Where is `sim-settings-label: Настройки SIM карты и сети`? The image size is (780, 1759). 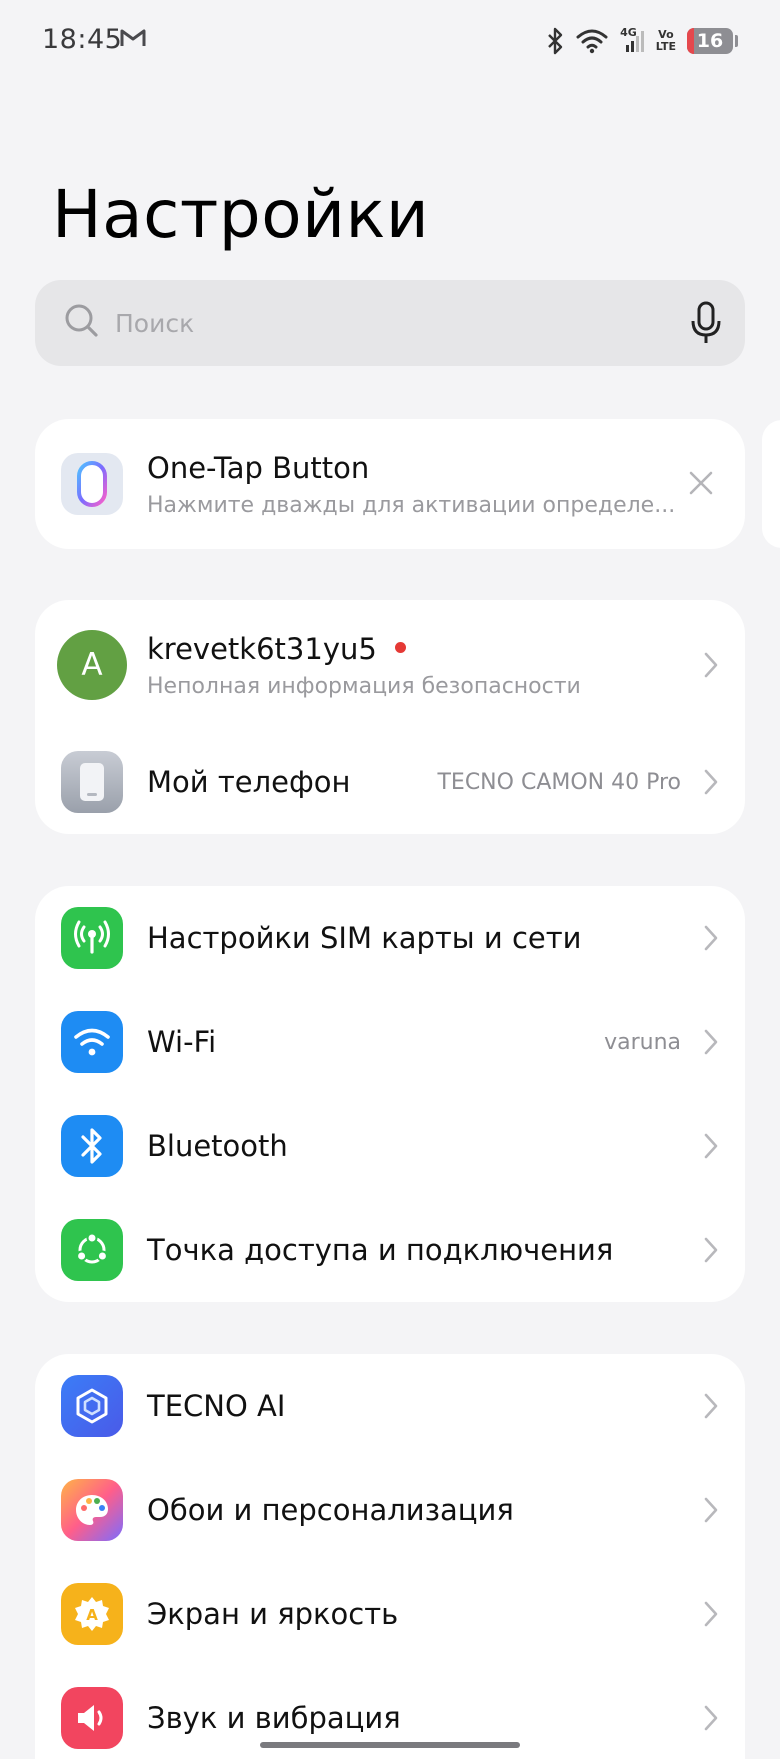
sim-settings-label: Настройки SIM карты и сети is located at coordinates (364, 938).